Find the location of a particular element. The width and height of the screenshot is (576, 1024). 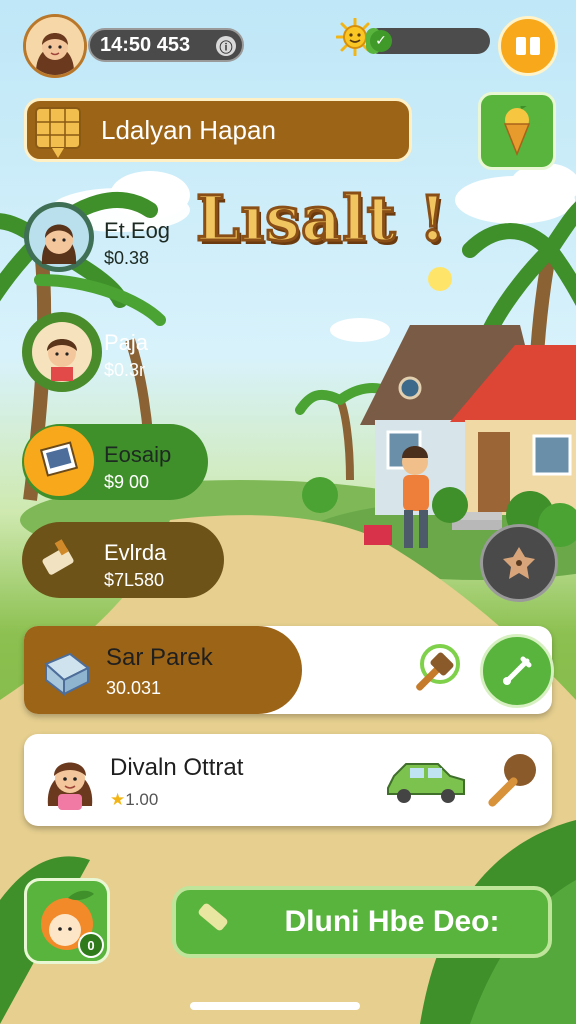

critter-icon is located at coordinates (519, 563).